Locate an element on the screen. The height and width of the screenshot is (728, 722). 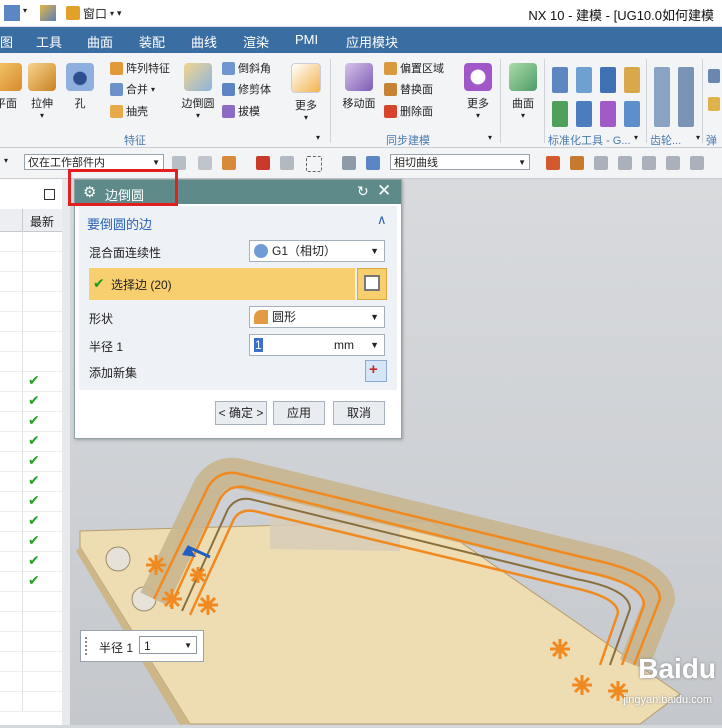
pattern-feature-button: 阵列特征 is located at coordinates (140, 68).